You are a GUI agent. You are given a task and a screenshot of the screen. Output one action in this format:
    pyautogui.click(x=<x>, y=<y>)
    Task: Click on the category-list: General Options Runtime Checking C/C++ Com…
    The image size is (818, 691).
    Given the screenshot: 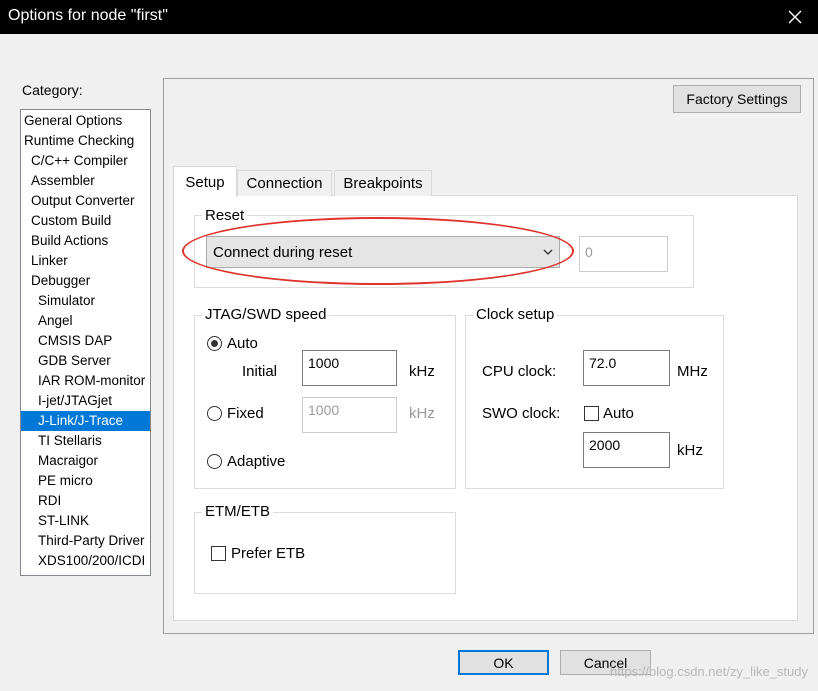 What is the action you would take?
    pyautogui.click(x=85, y=342)
    